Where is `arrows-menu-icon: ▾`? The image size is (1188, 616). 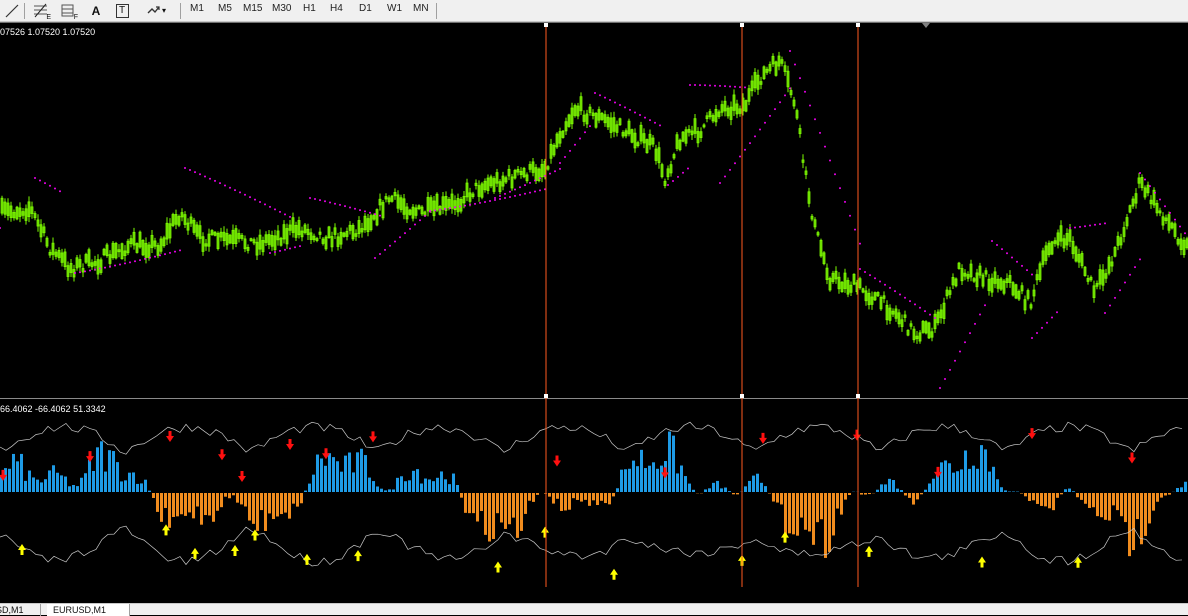 arrows-menu-icon: ▾ is located at coordinates (156, 10).